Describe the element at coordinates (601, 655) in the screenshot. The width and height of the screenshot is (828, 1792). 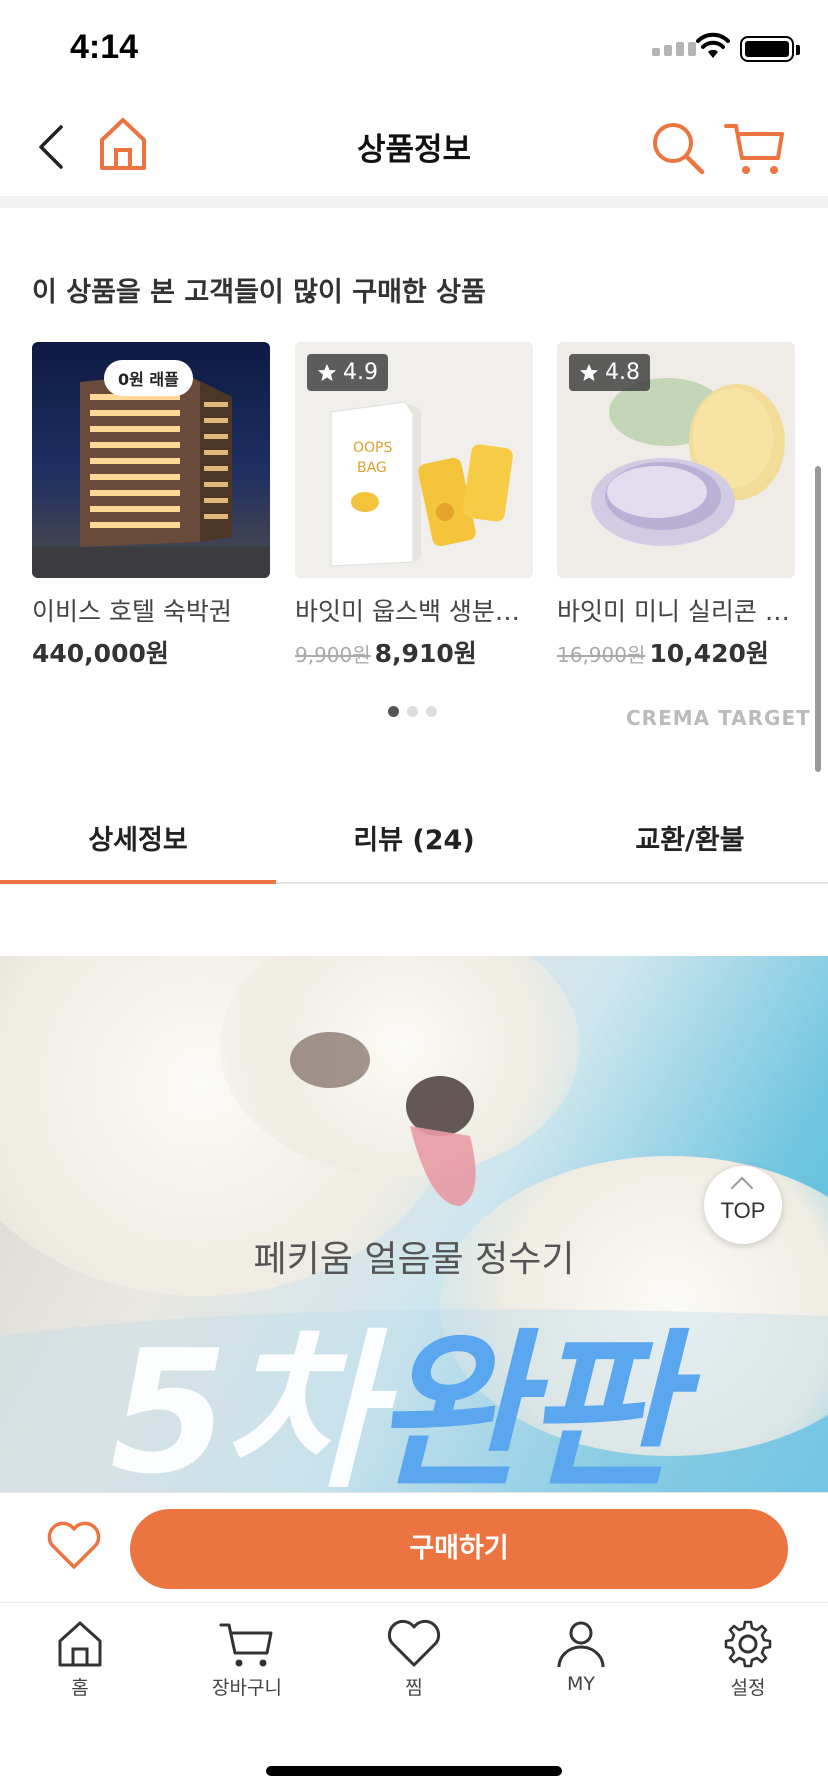
I see `original-price: 16,900원` at that location.